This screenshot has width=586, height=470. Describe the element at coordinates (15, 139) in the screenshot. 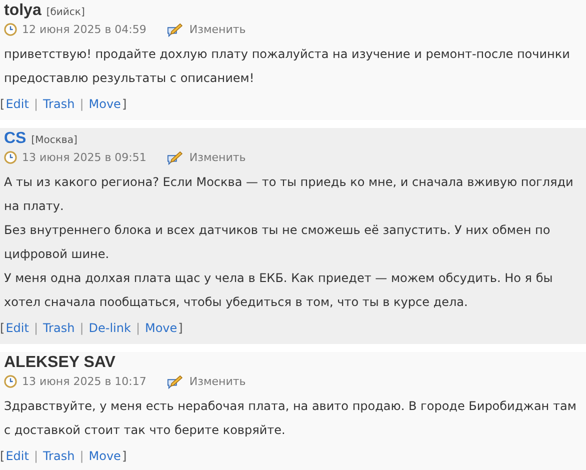

I see `comment-author: CS` at that location.